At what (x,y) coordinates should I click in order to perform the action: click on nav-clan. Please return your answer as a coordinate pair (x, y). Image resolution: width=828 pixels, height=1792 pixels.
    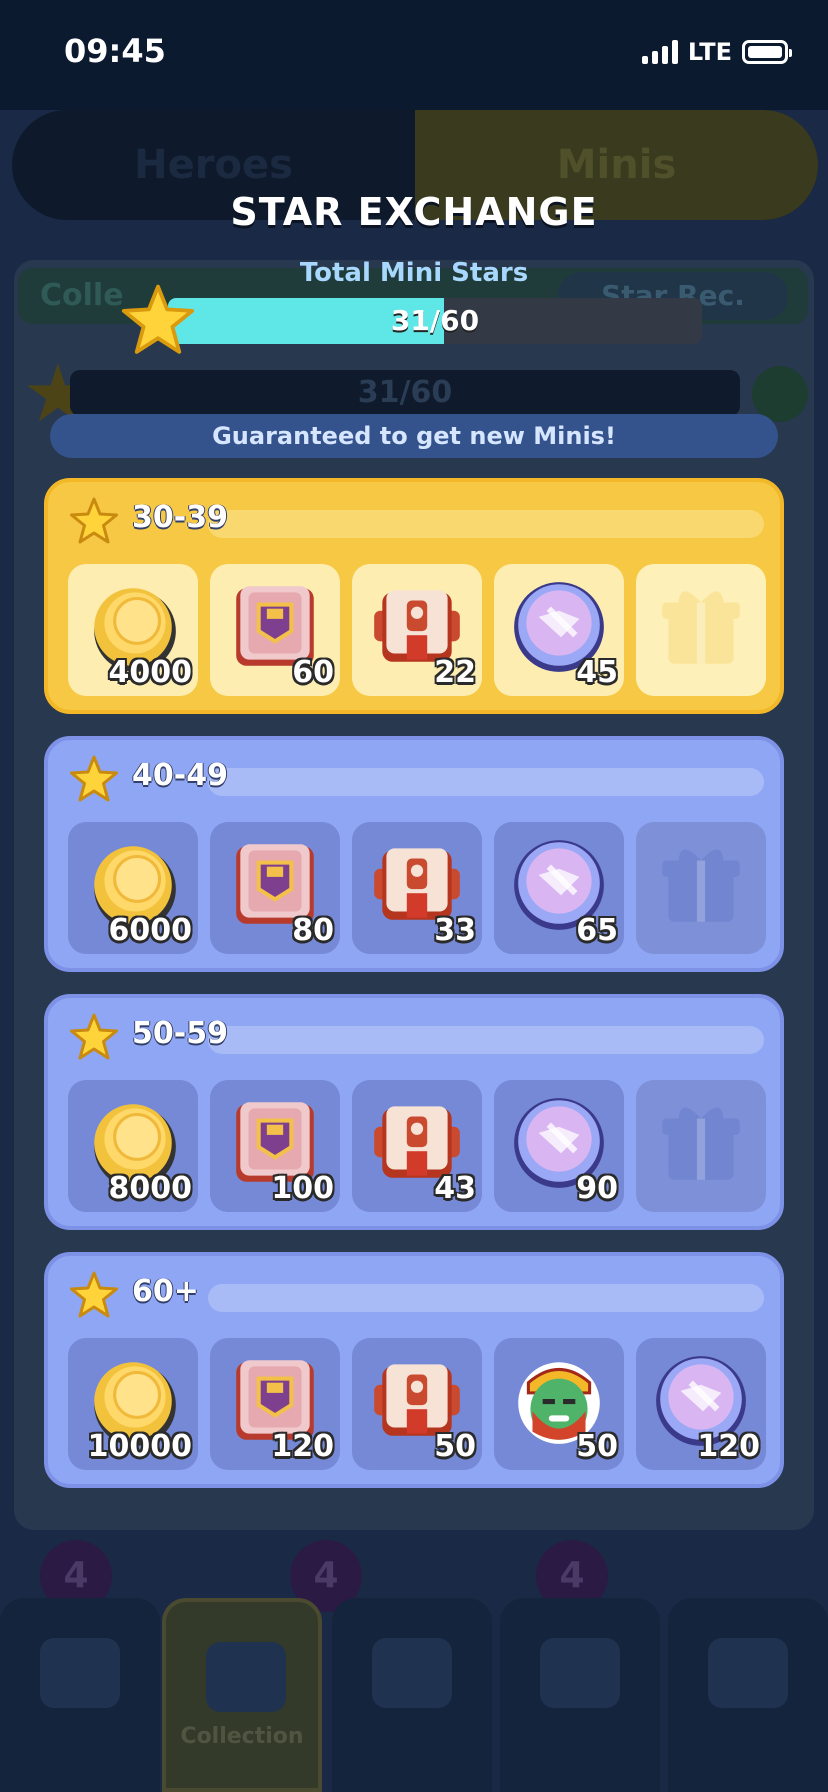
    Looking at the image, I should click on (748, 1695).